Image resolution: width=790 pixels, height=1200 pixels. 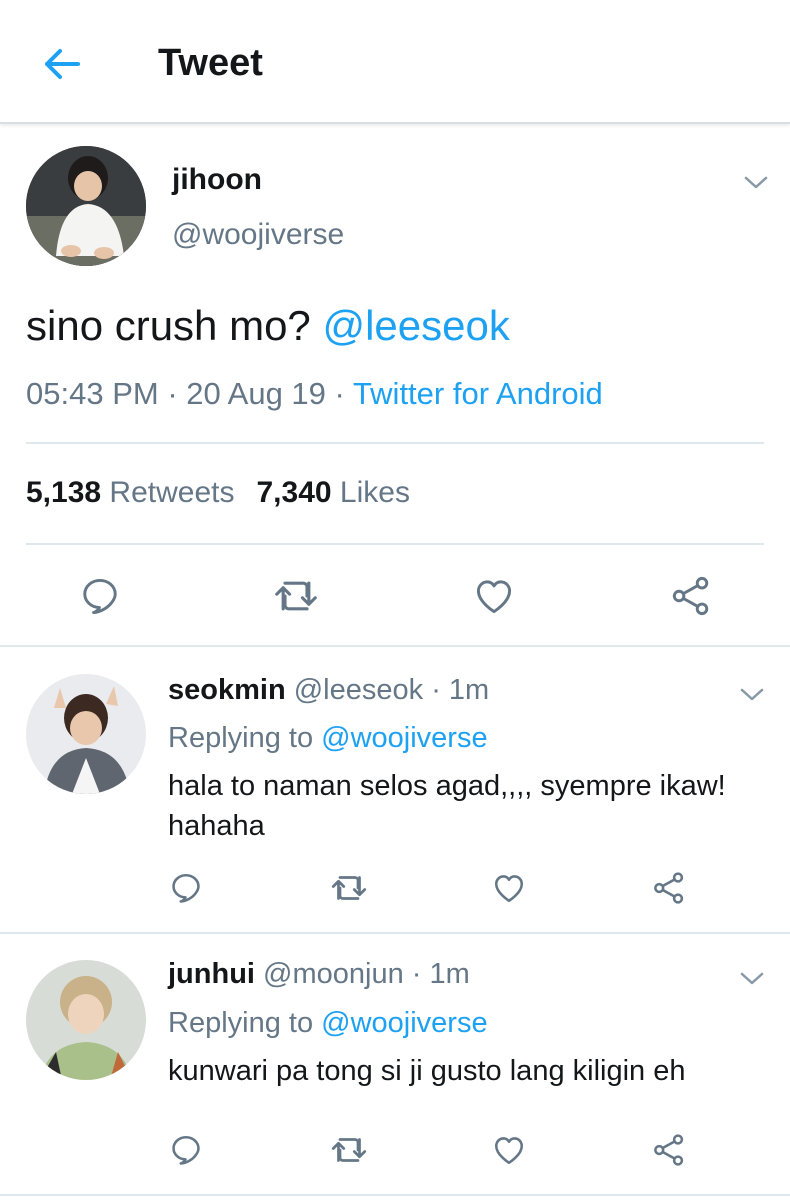 What do you see at coordinates (172, 492) in the screenshot?
I see `retweets-label: Retweets` at bounding box center [172, 492].